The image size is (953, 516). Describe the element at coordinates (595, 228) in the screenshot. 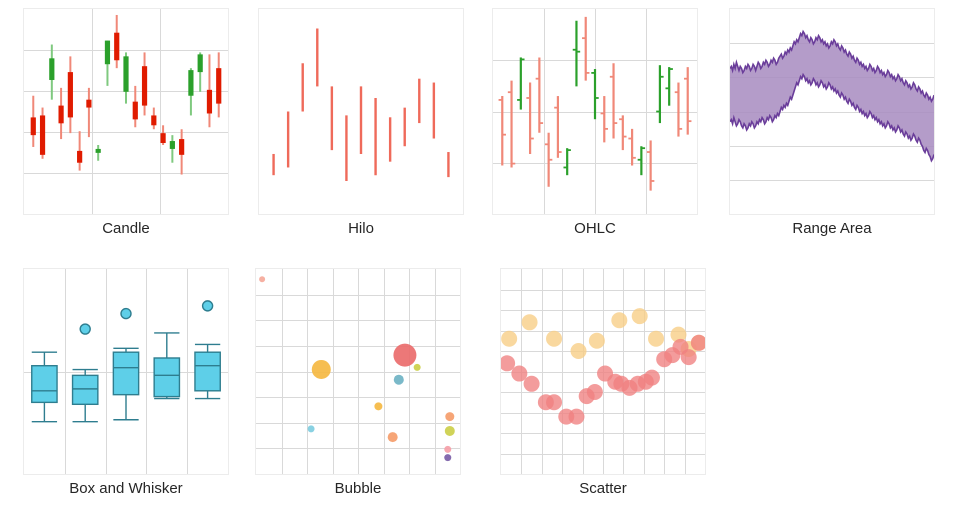

I see `chart-label-ohlc: OHLC` at that location.